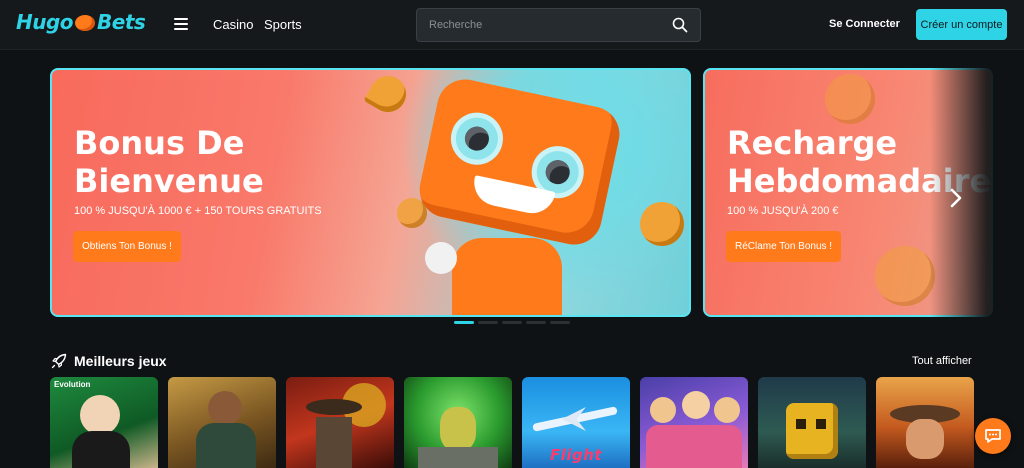  Describe the element at coordinates (121, 22) in the screenshot. I see `logo-text-right: Bets` at that location.